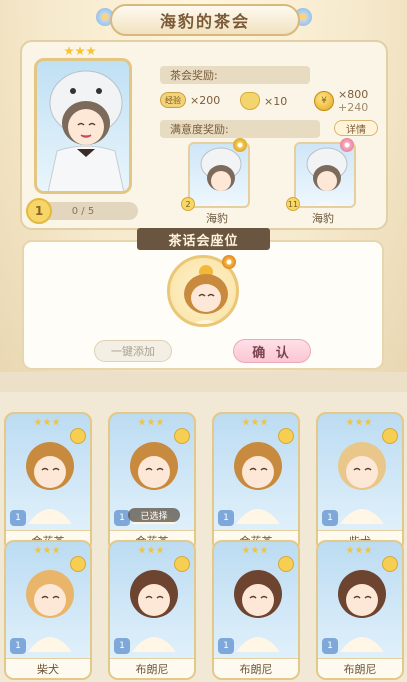  Describe the element at coordinates (133, 351) in the screenshot. I see `add-all-button: 一键添加` at that location.